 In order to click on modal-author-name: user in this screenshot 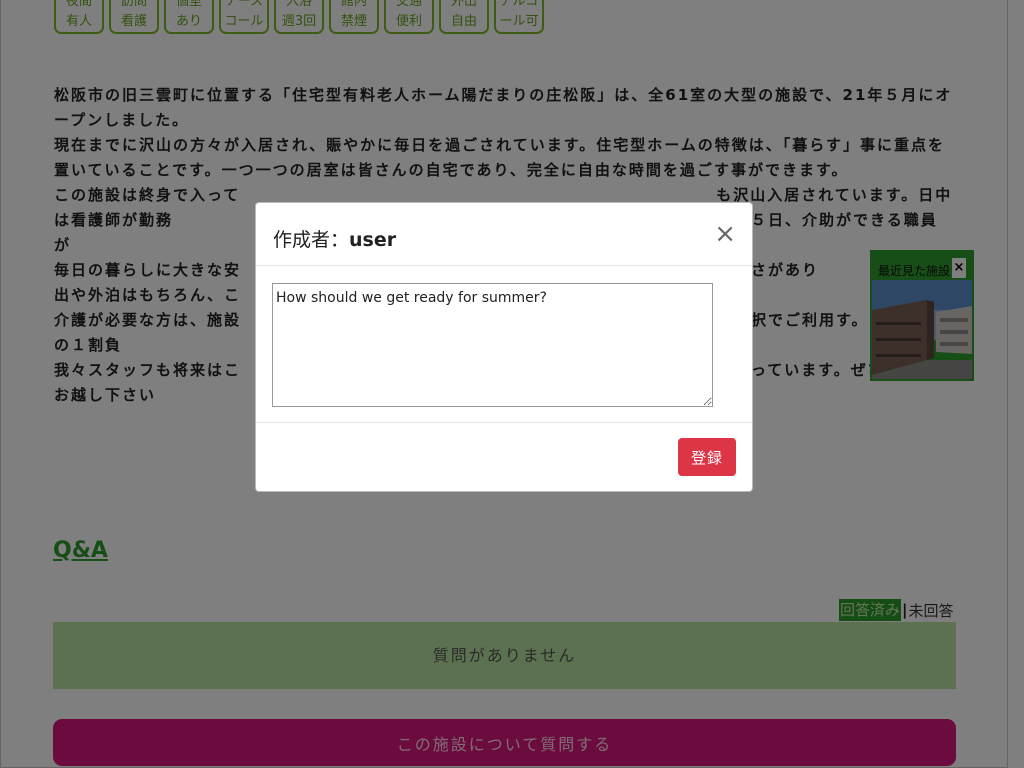, I will do `click(373, 240)`.